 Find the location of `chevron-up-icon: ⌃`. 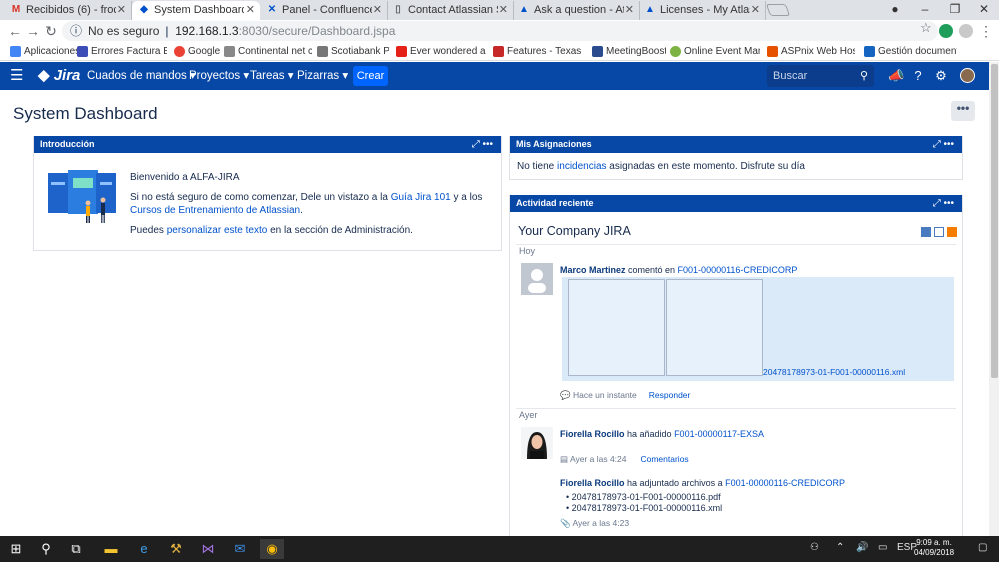

chevron-up-icon: ⌃ is located at coordinates (840, 548).